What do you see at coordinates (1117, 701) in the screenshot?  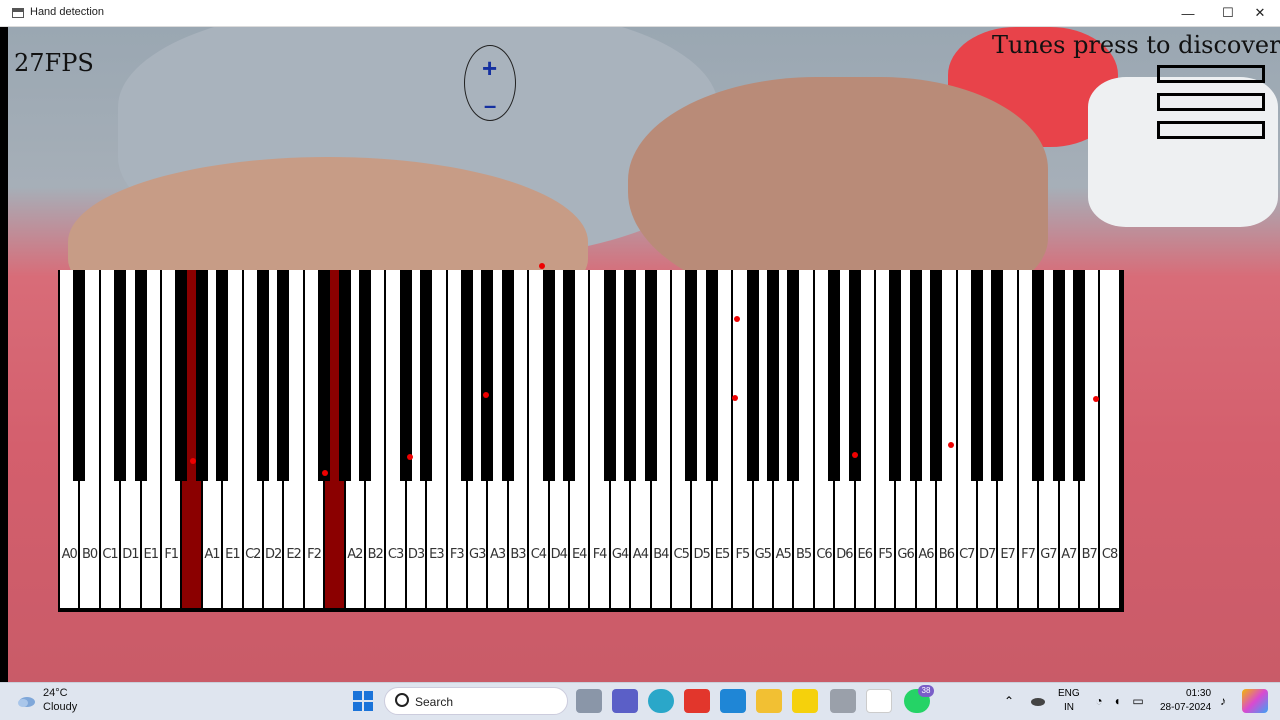 I see `speaker-icon: ◖` at bounding box center [1117, 701].